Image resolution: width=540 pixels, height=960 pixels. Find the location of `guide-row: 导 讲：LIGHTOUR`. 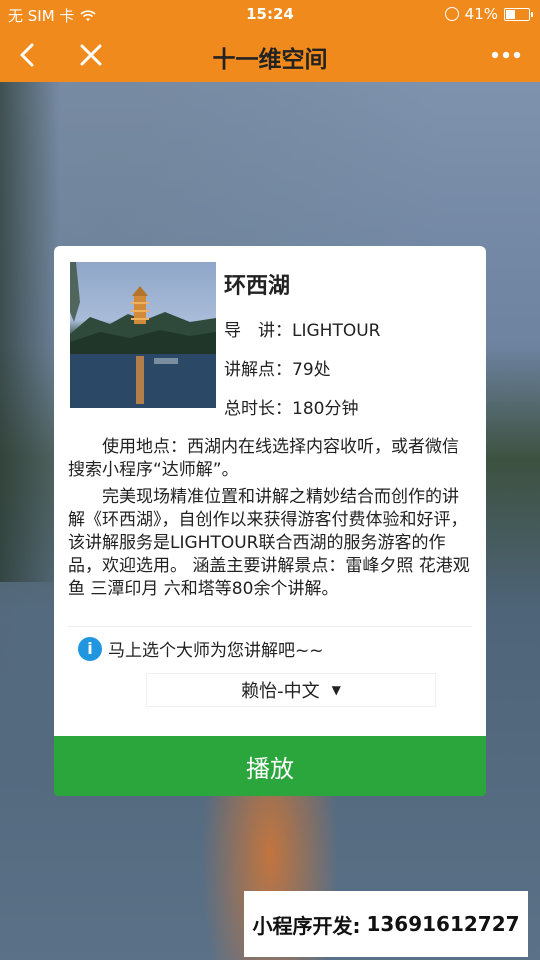

guide-row: 导 讲：LIGHTOUR is located at coordinates (302, 328).